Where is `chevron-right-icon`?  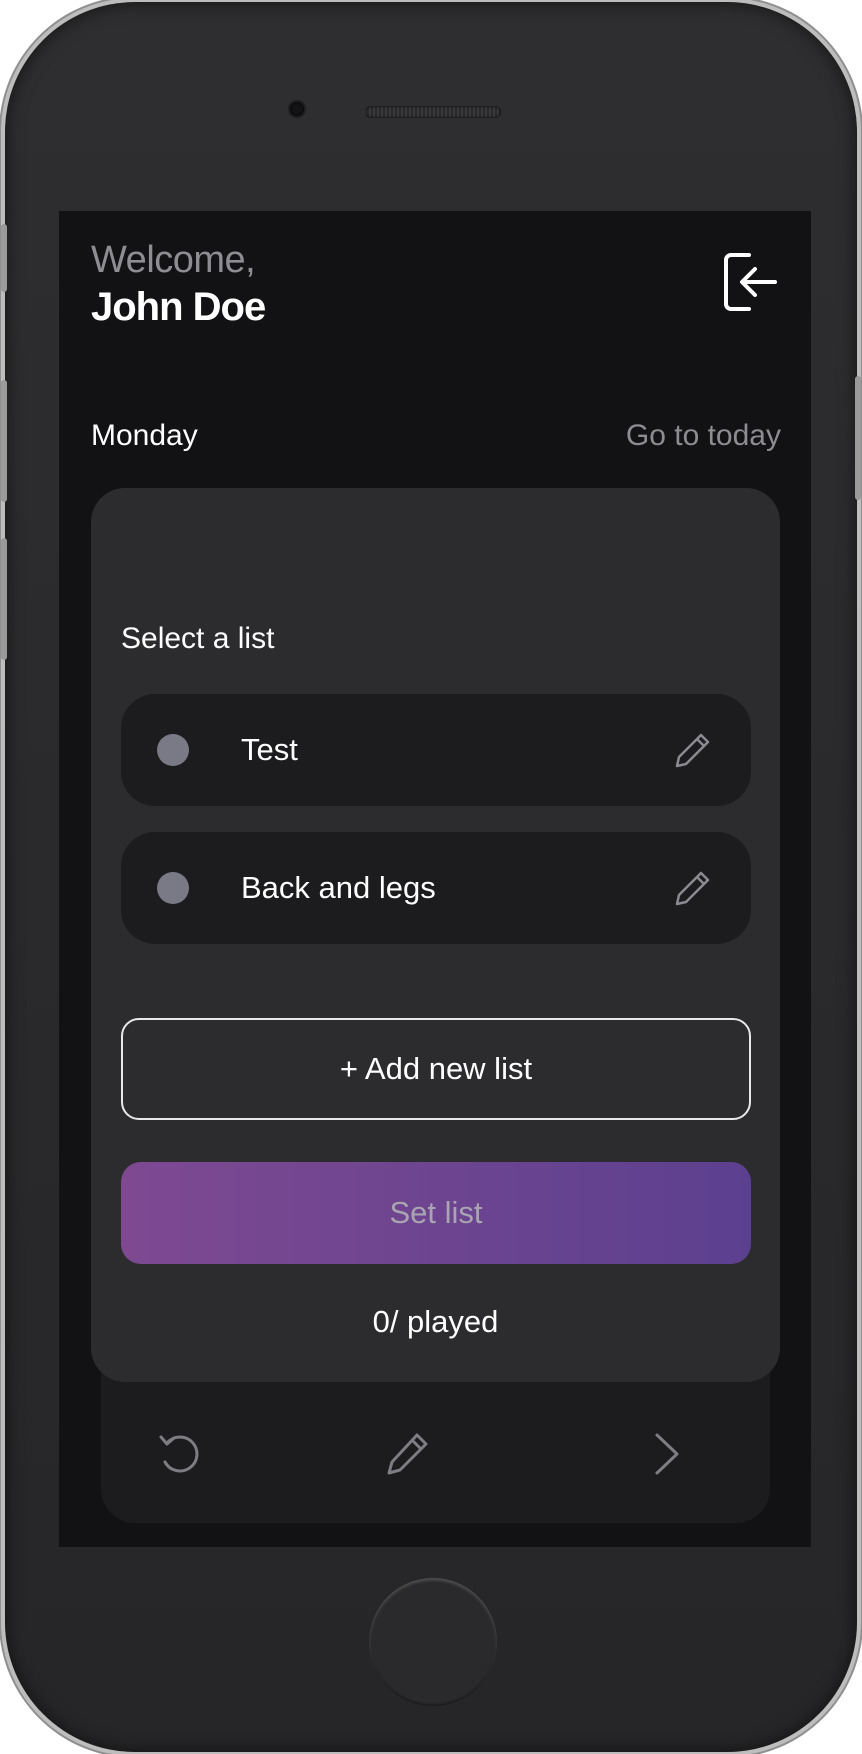 chevron-right-icon is located at coordinates (666, 1454).